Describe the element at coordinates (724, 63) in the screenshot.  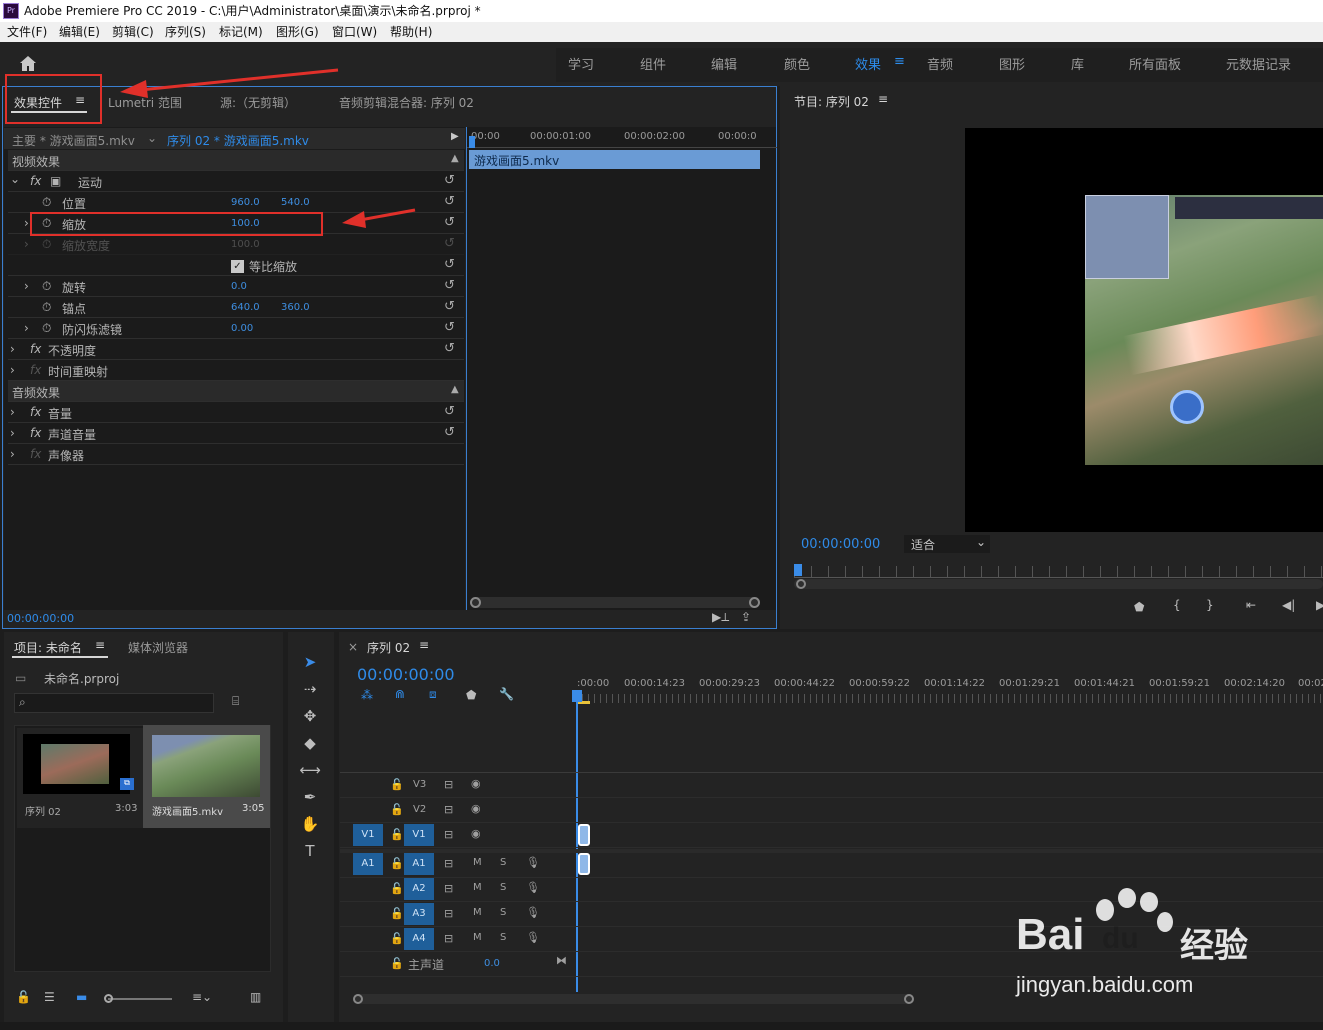
I see `workspace-tab-editing: 编辑` at that location.